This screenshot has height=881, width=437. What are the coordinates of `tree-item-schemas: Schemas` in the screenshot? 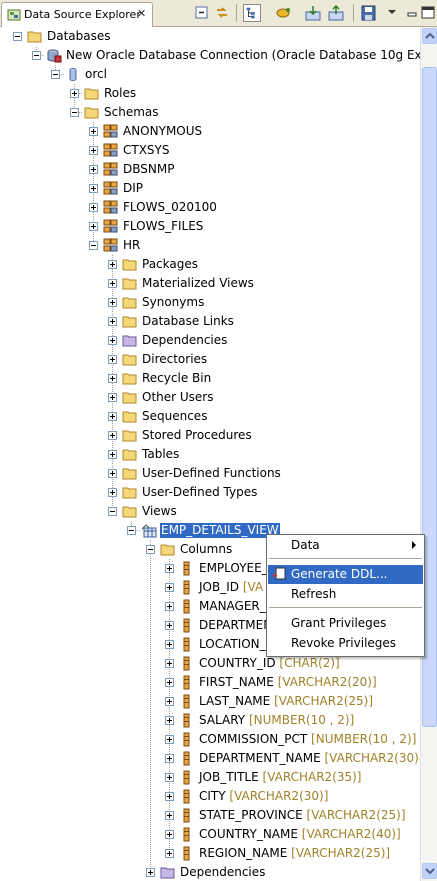 It's located at (210, 112).